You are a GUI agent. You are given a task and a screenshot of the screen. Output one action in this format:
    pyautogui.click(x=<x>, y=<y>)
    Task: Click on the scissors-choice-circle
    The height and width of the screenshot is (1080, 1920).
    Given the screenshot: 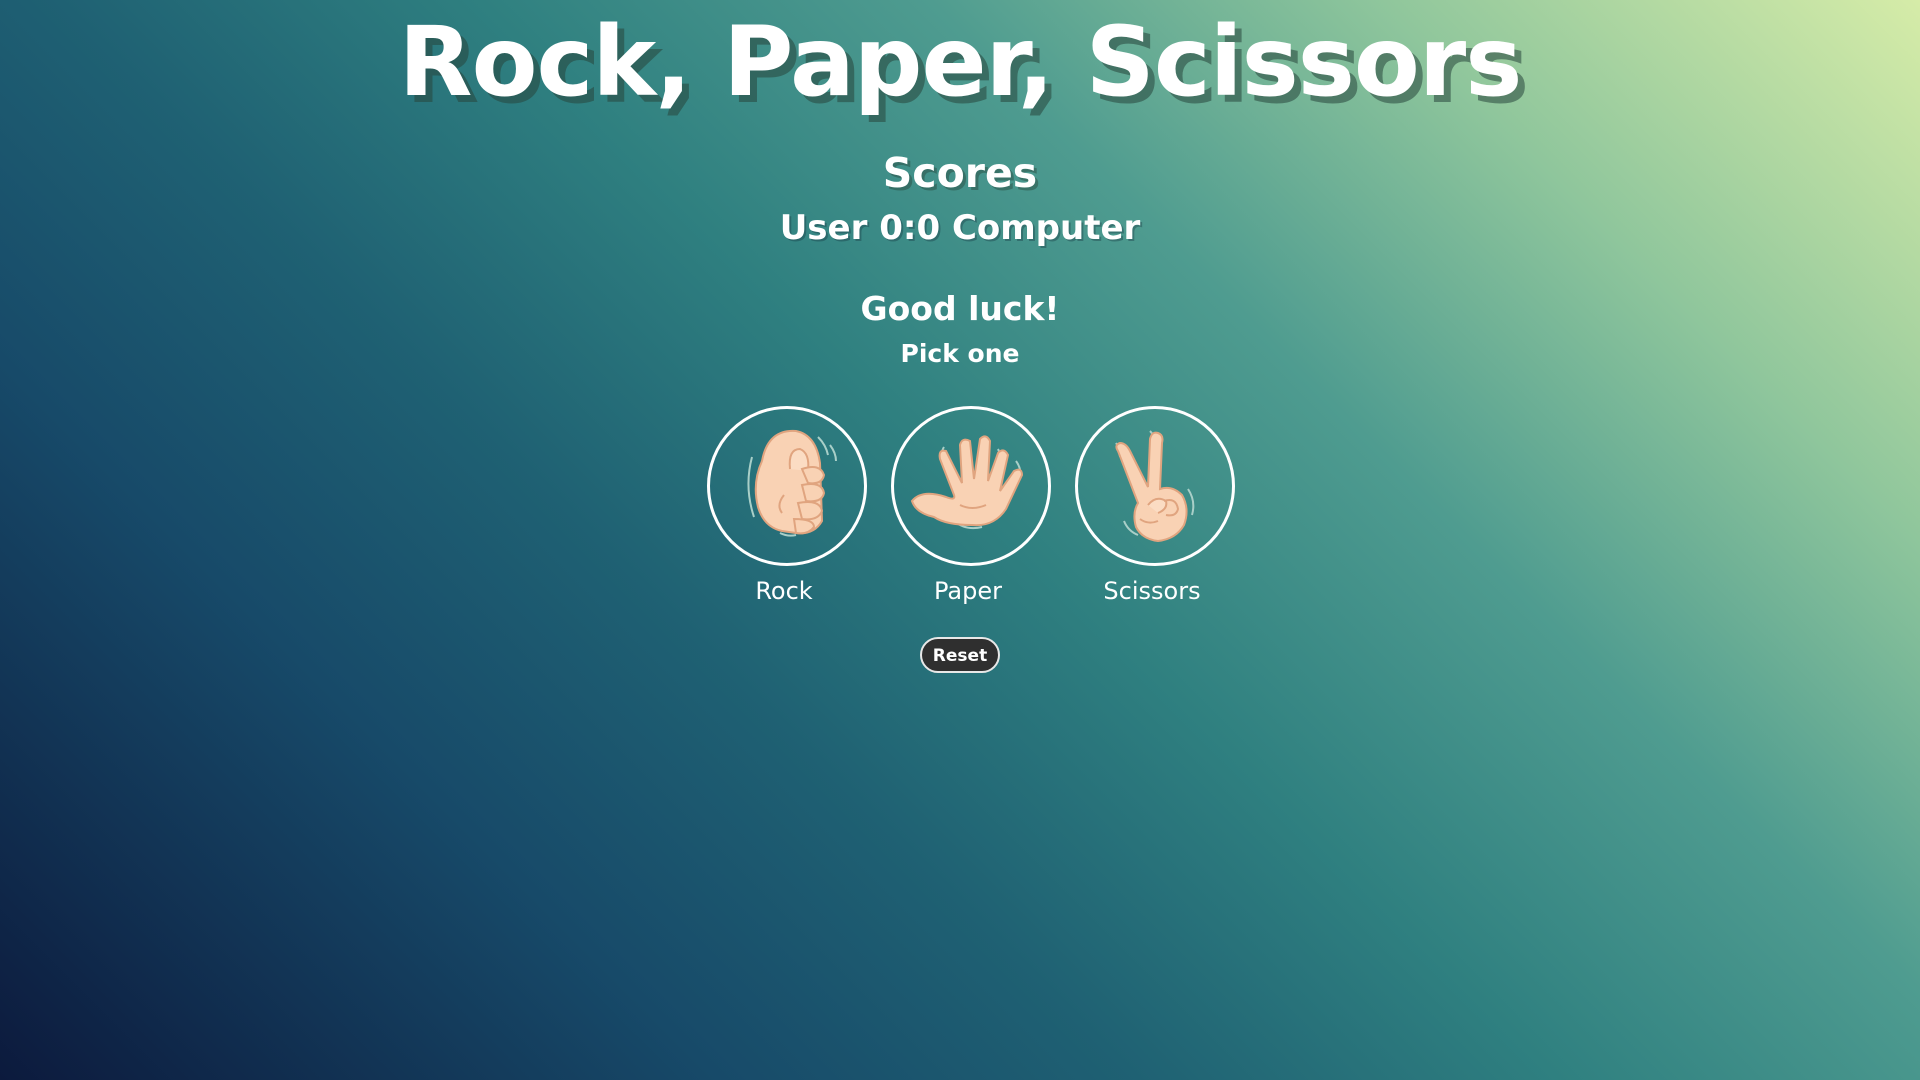 What is the action you would take?
    pyautogui.click(x=1155, y=486)
    